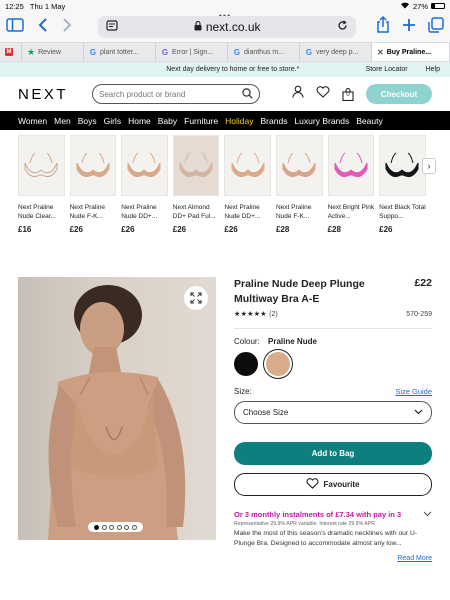 This screenshot has height=600, width=450. What do you see at coordinates (278, 364) in the screenshot?
I see `swatch-praline-nude` at bounding box center [278, 364].